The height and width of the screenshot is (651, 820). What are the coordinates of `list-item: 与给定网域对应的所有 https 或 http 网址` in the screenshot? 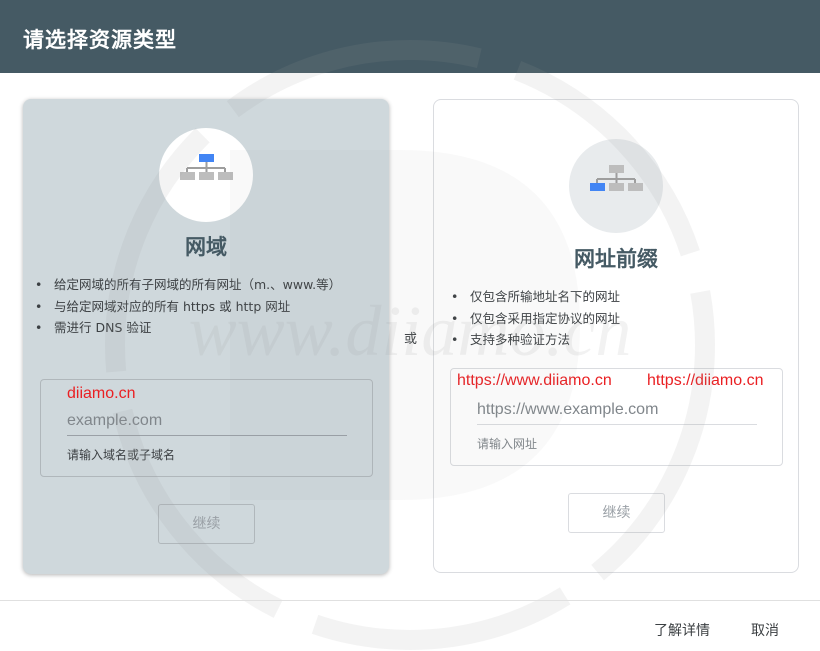 It's located at (201, 307).